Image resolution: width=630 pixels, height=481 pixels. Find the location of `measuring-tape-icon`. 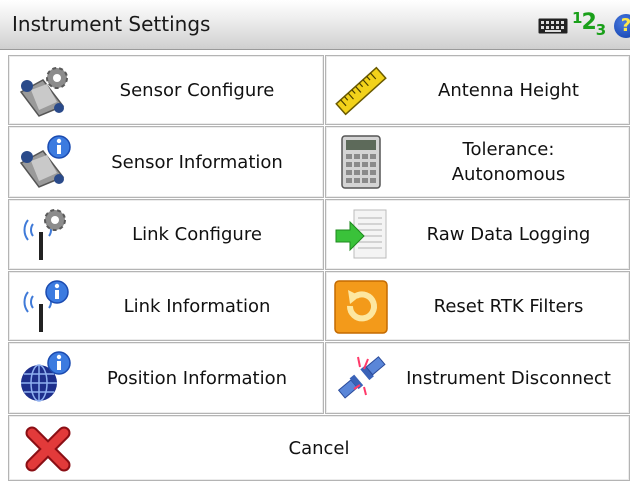

measuring-tape-icon is located at coordinates (361, 91).